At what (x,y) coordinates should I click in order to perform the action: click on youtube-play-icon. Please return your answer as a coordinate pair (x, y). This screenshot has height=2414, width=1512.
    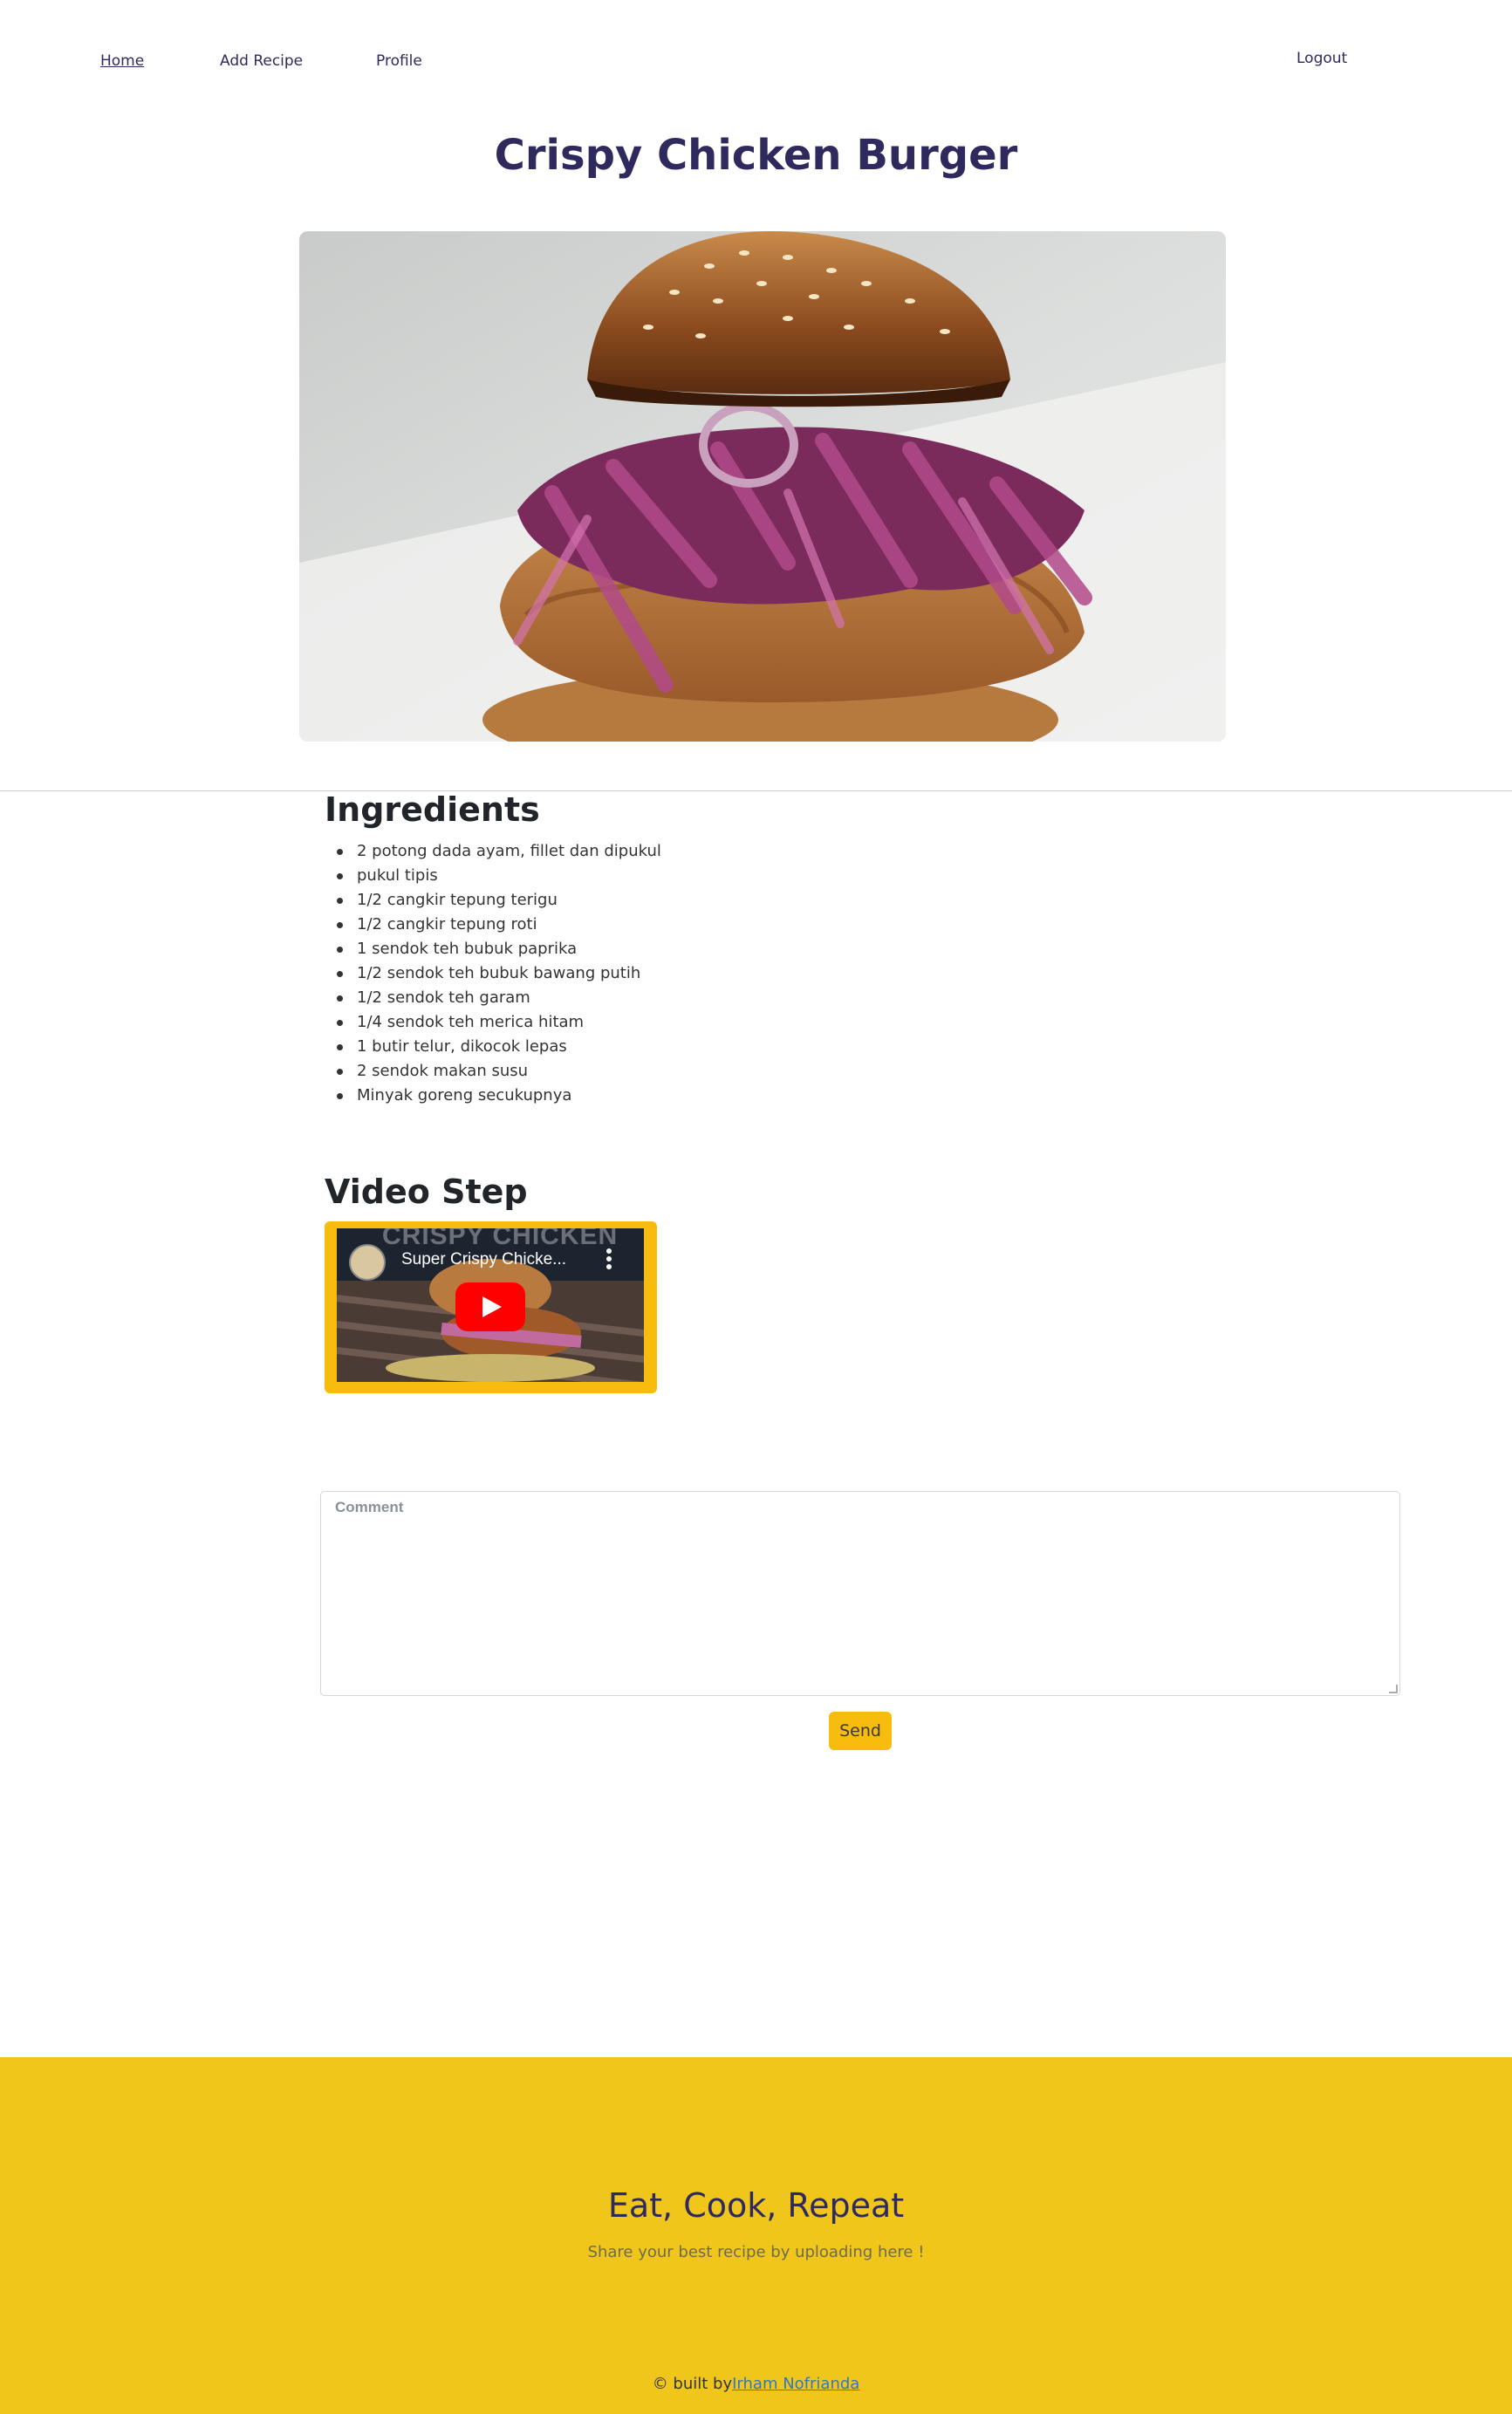
    Looking at the image, I should click on (490, 1307).